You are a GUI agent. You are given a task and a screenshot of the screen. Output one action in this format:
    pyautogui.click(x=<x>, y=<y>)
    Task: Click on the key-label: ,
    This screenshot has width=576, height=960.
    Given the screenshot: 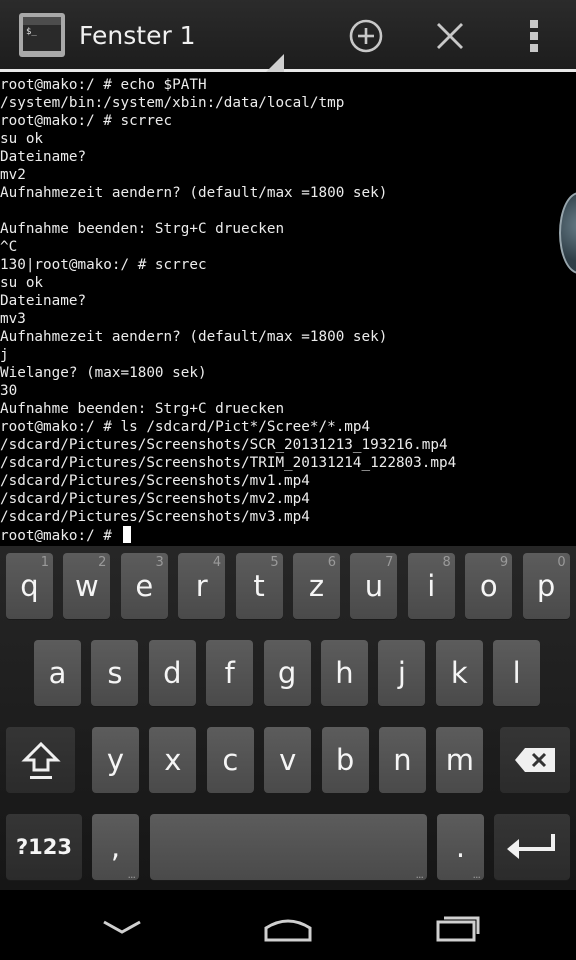 What is the action you would take?
    pyautogui.click(x=115, y=847)
    